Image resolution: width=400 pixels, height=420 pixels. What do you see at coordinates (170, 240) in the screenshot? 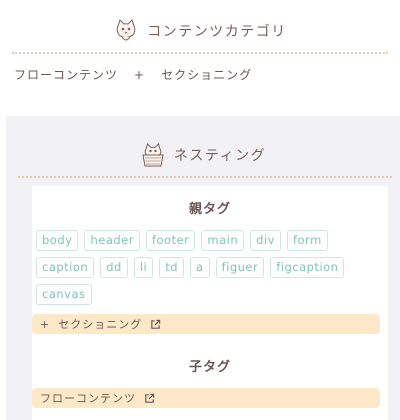
I see `tag-footer: footer` at bounding box center [170, 240].